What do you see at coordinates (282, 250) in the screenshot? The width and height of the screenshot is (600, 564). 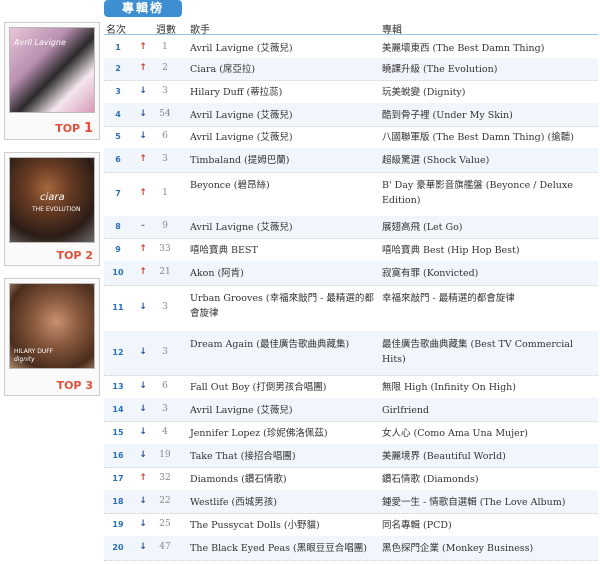 I see `row-artist: 嘻哈寶典 BEST` at bounding box center [282, 250].